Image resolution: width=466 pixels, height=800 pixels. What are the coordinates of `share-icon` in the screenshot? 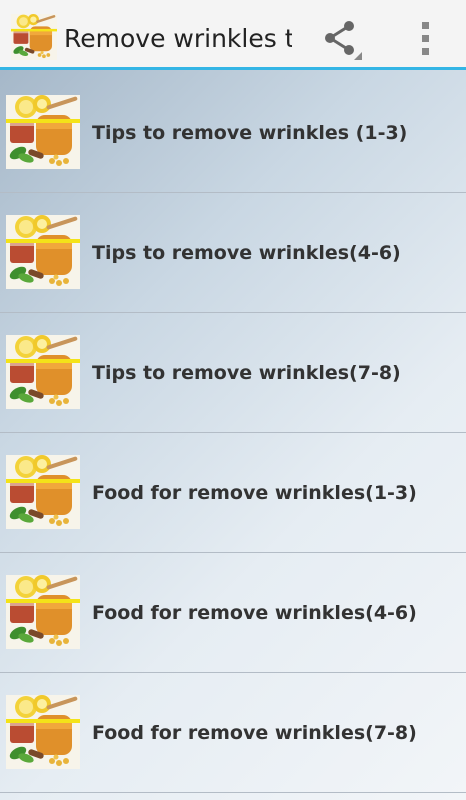 It's located at (341, 39).